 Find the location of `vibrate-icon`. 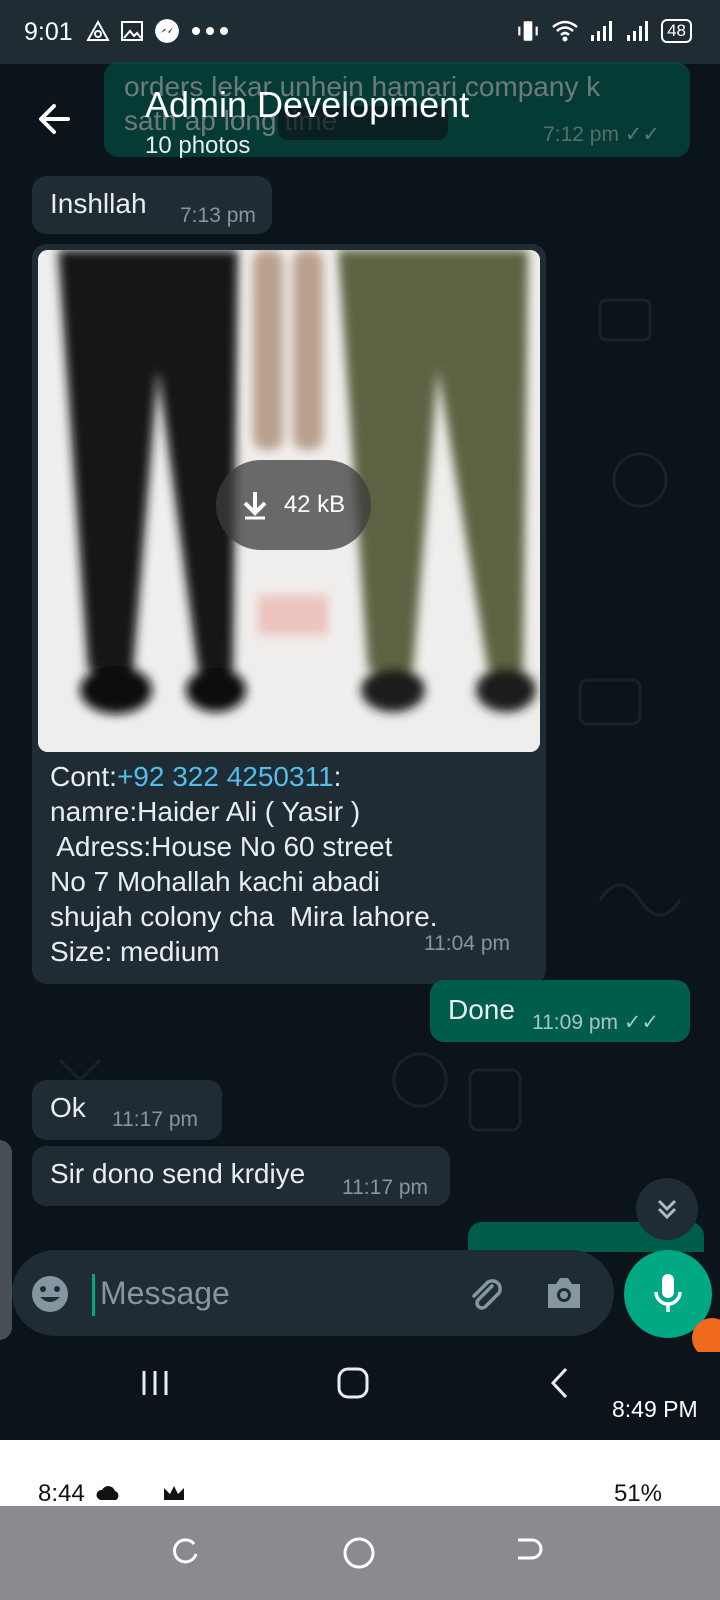

vibrate-icon is located at coordinates (528, 31).